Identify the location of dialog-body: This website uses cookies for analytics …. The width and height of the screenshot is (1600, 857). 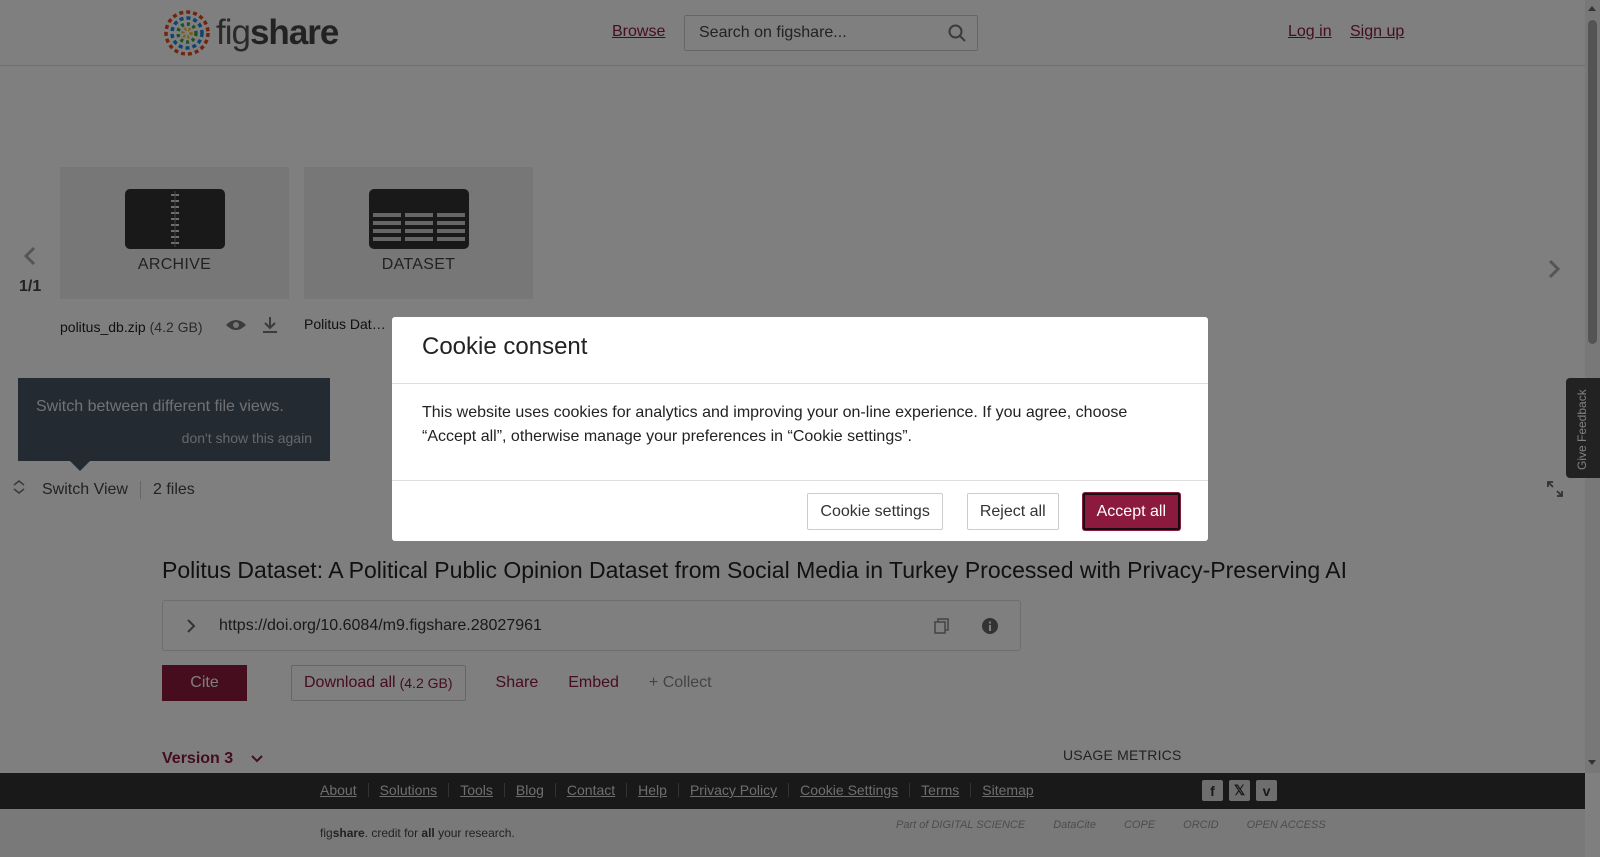
(775, 424).